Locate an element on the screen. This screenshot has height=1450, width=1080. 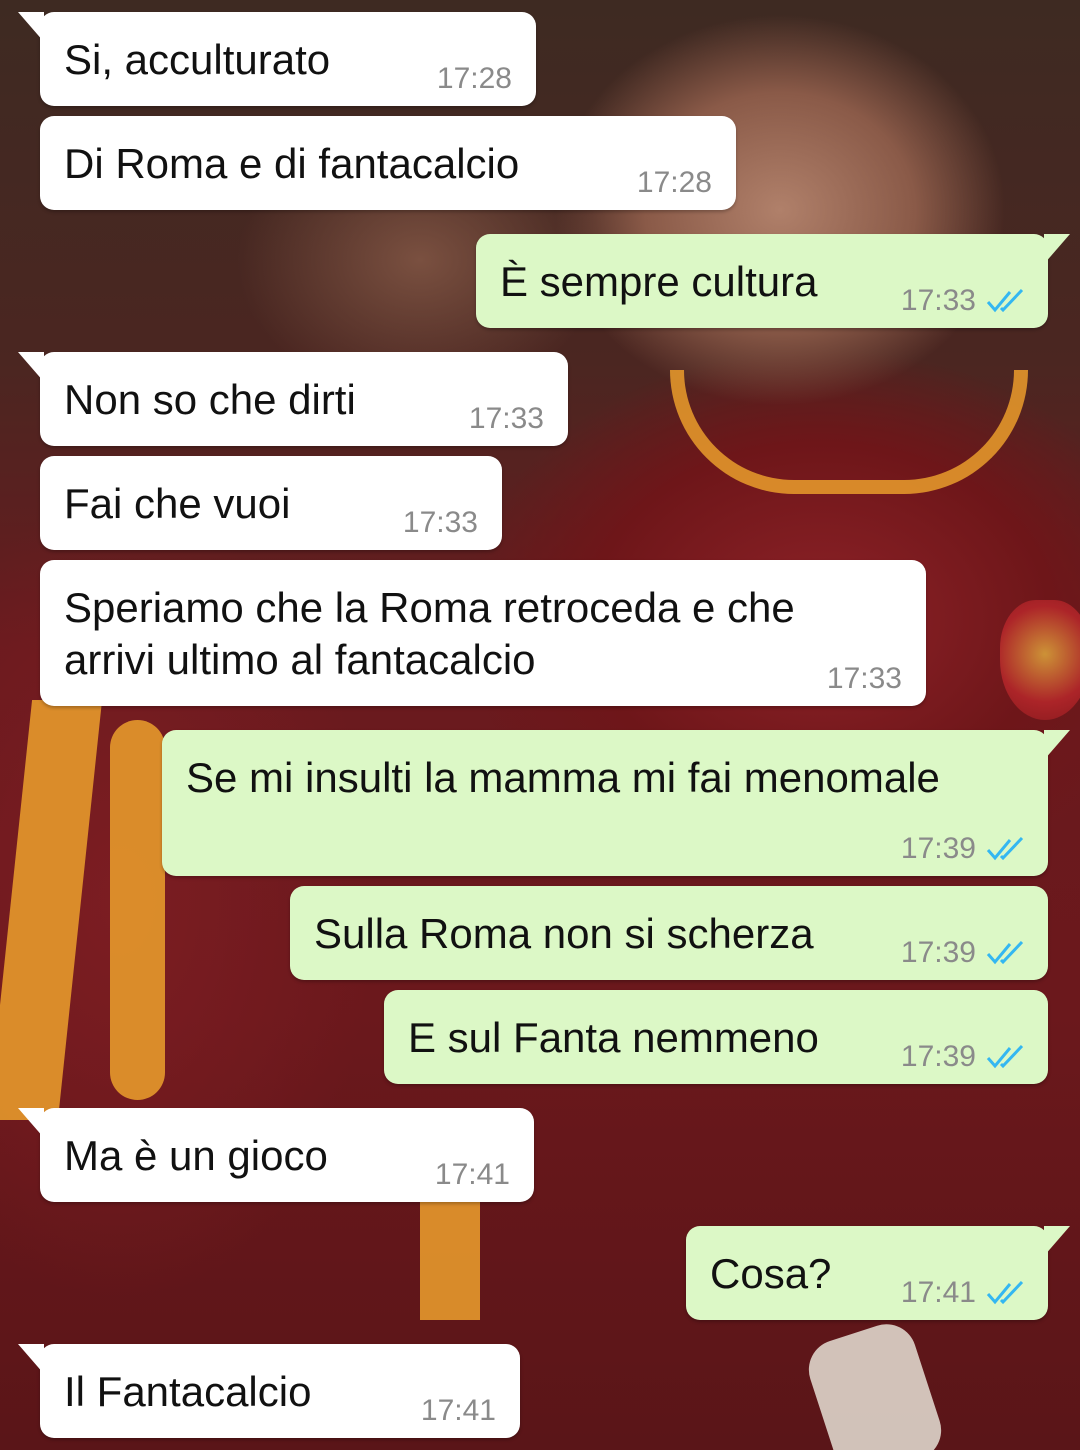
message-bubble: Sulla Roma non si scherza 17:39 is located at coordinates (669, 933).